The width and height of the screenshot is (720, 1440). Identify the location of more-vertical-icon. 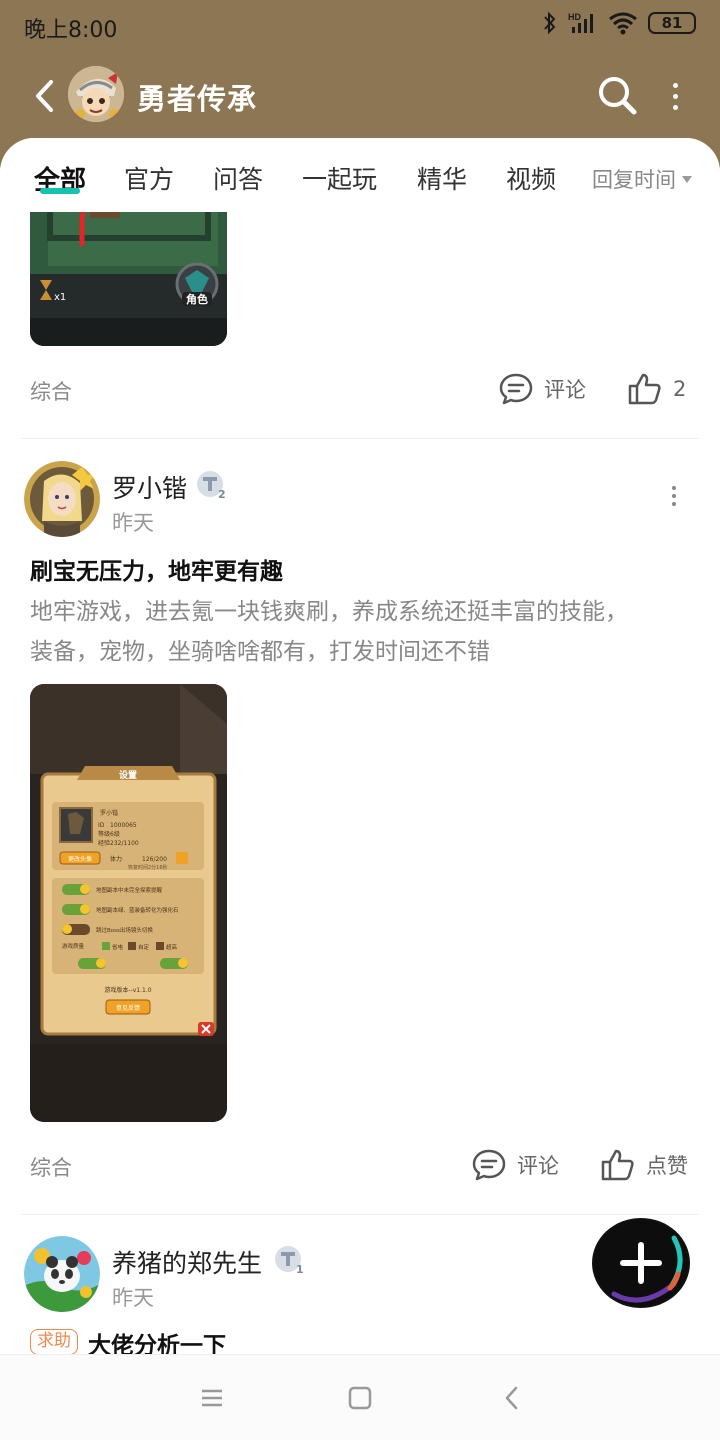
(675, 96).